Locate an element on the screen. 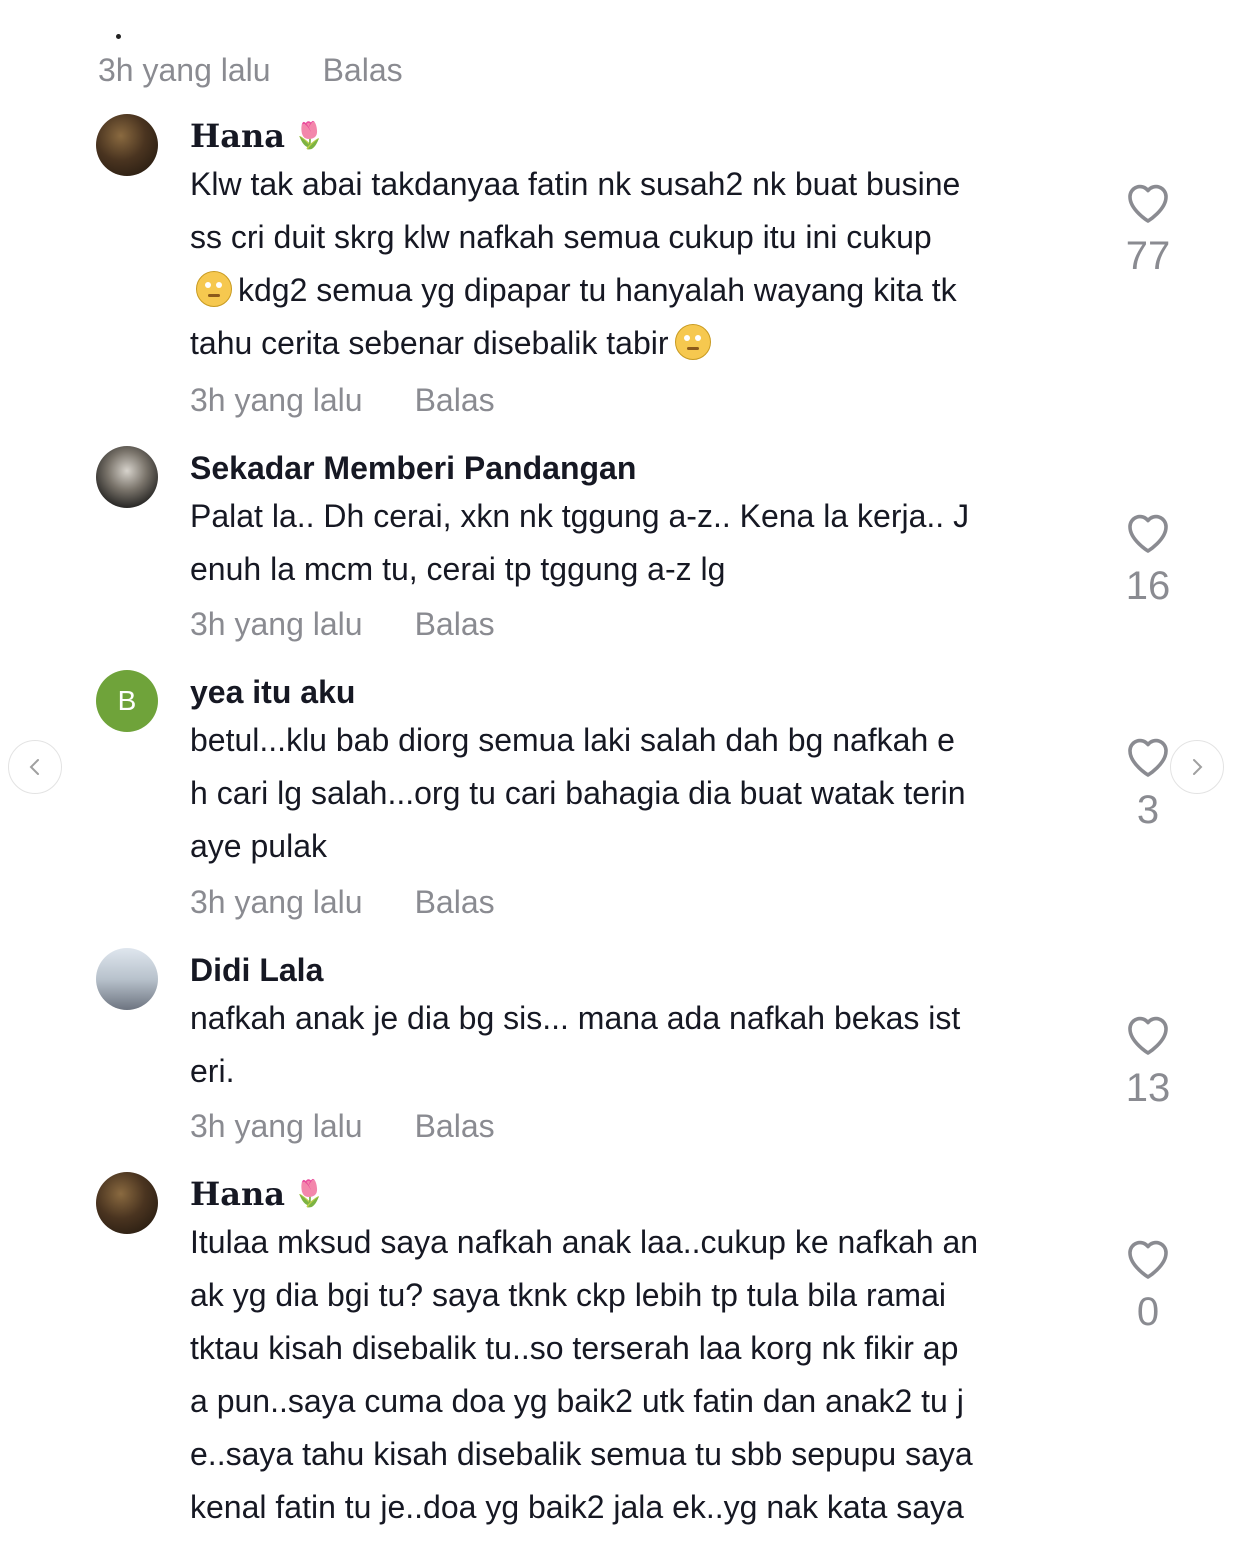 The height and width of the screenshot is (1546, 1234). like-button: 16 is located at coordinates (1148, 559).